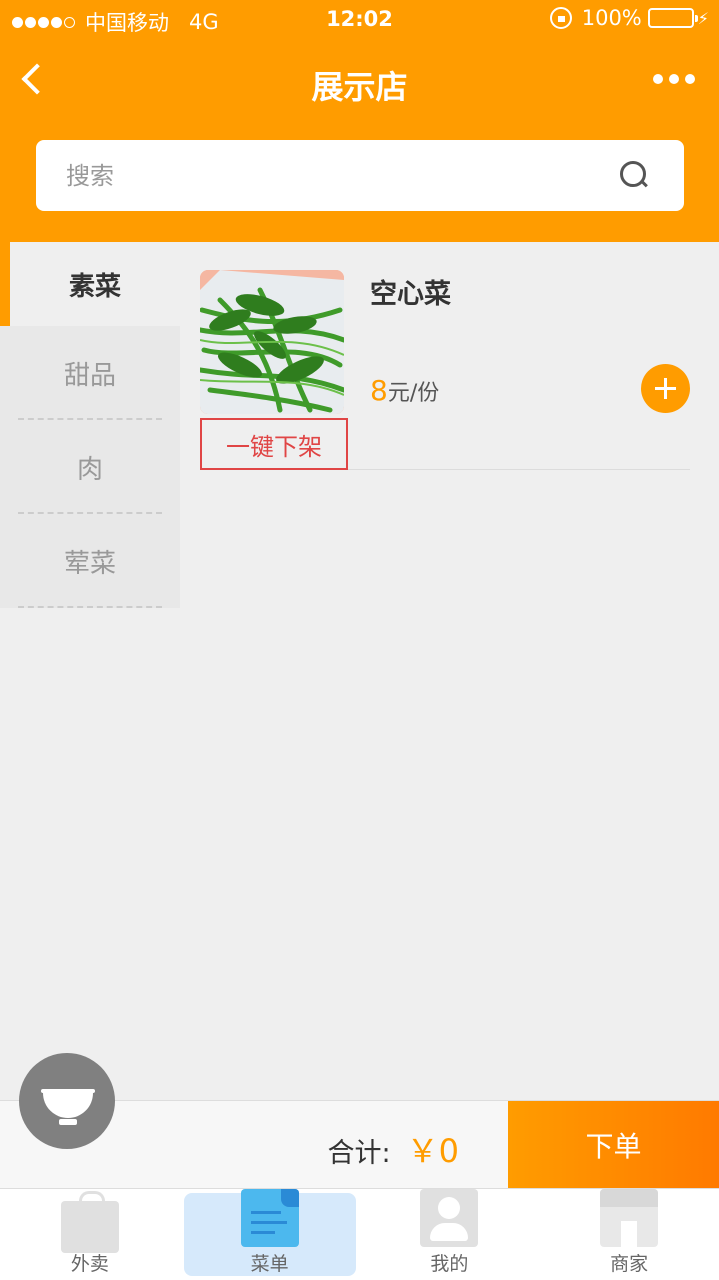 The image size is (719, 1280). What do you see at coordinates (5, 284) in the screenshot?
I see `active-category-marker` at bounding box center [5, 284].